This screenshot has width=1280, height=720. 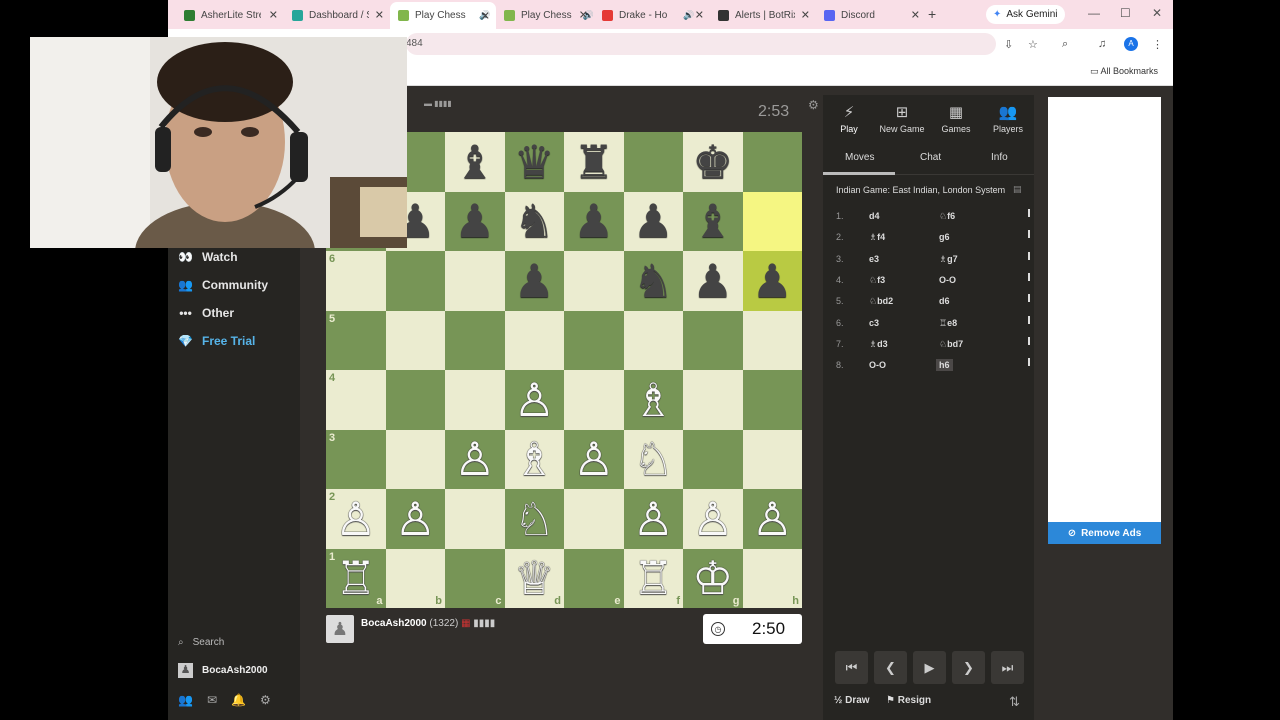 I want to click on panel-nav-item: ⚡ Play, so click(x=849, y=118).